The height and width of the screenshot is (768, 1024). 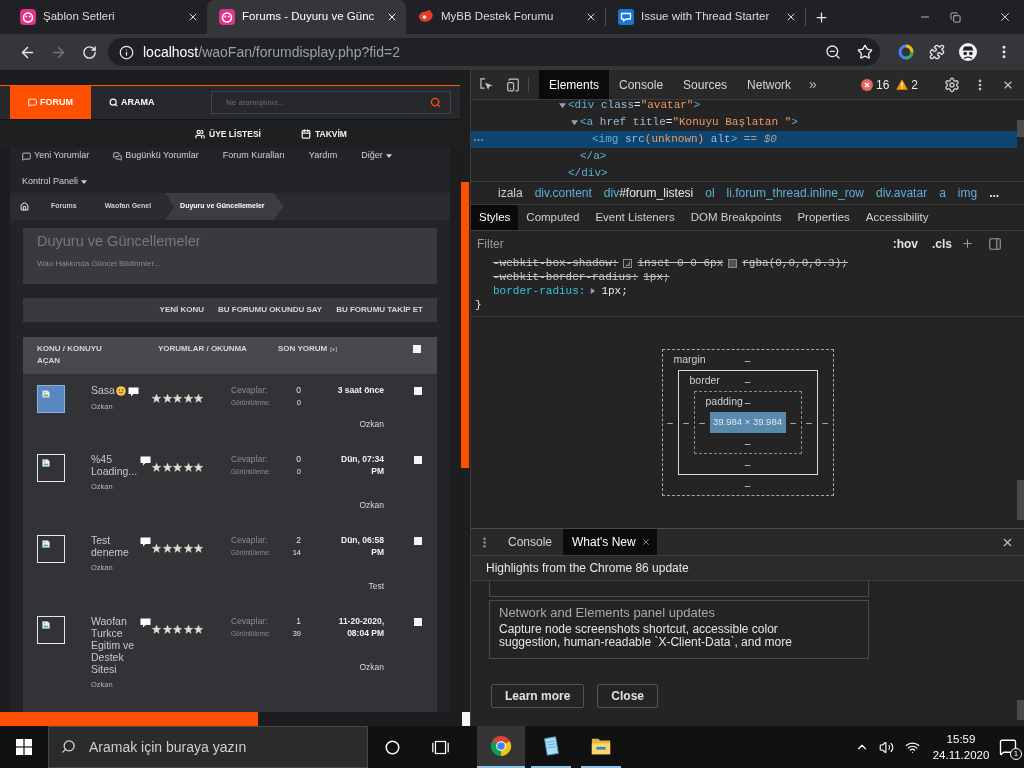 I want to click on zoom-out-icon, so click(x=833, y=52).